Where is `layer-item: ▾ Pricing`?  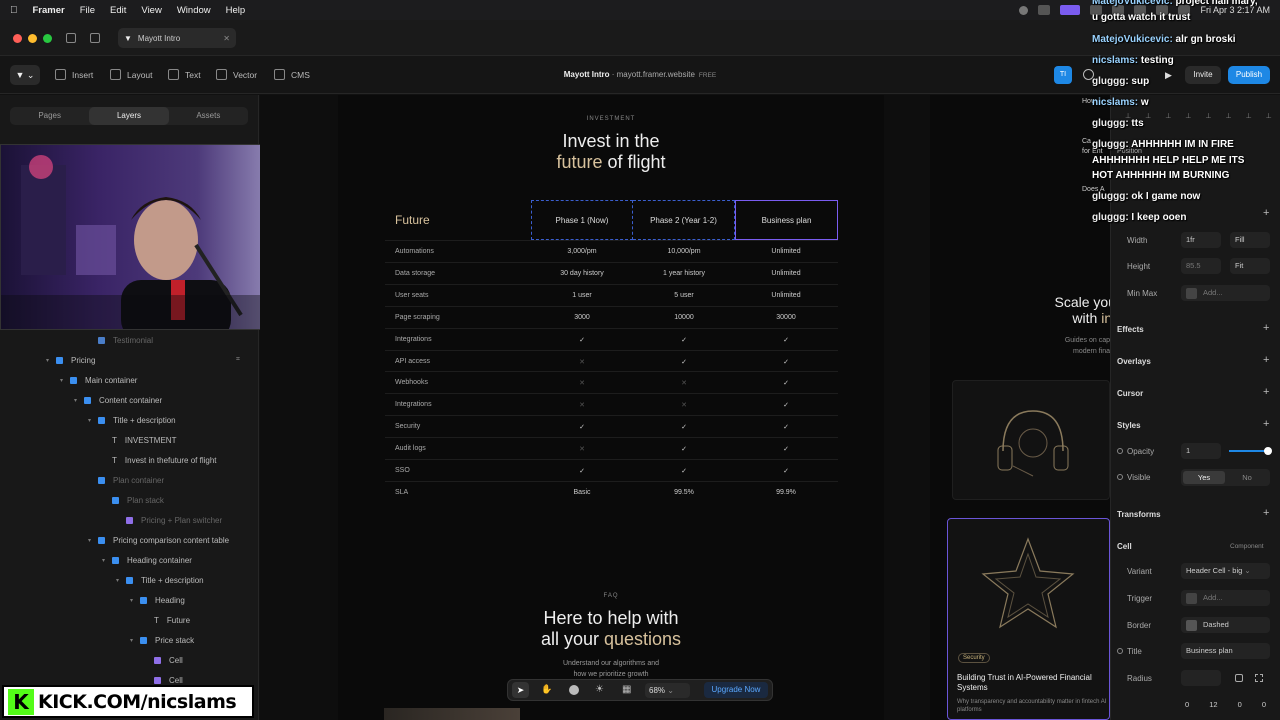 layer-item: ▾ Pricing is located at coordinates (129, 360).